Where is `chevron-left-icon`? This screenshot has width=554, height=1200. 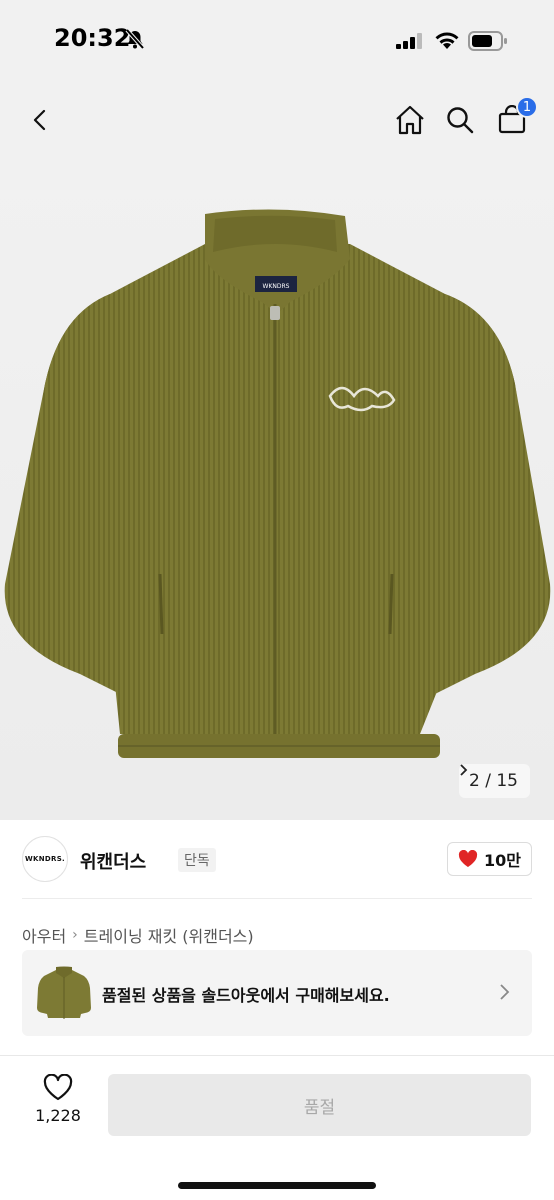 chevron-left-icon is located at coordinates (39, 120).